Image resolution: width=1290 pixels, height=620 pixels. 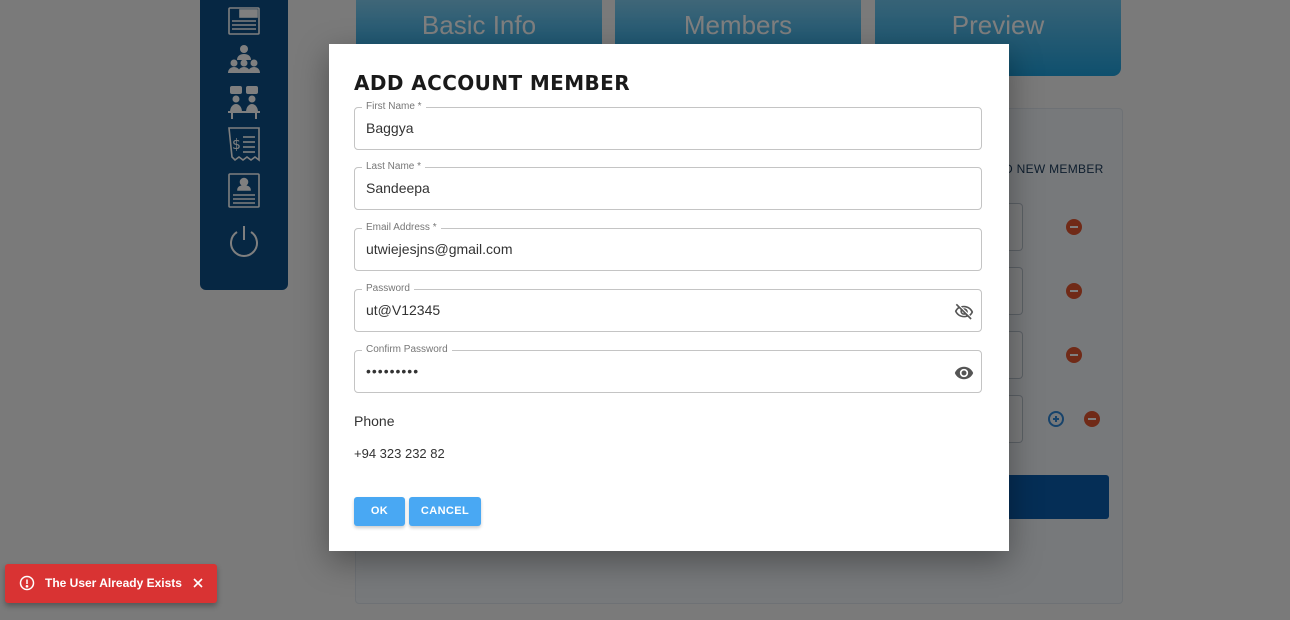 What do you see at coordinates (399, 453) in the screenshot?
I see `phone-value: +94 323 232 82` at bounding box center [399, 453].